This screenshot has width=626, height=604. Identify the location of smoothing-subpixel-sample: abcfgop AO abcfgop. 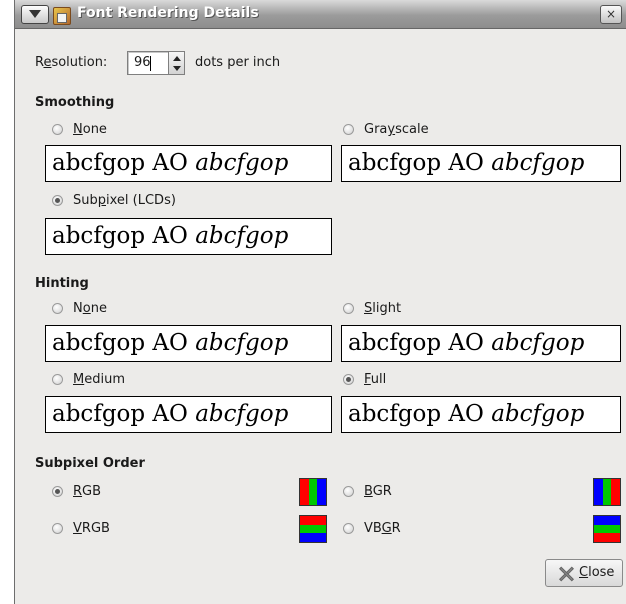
(188, 236).